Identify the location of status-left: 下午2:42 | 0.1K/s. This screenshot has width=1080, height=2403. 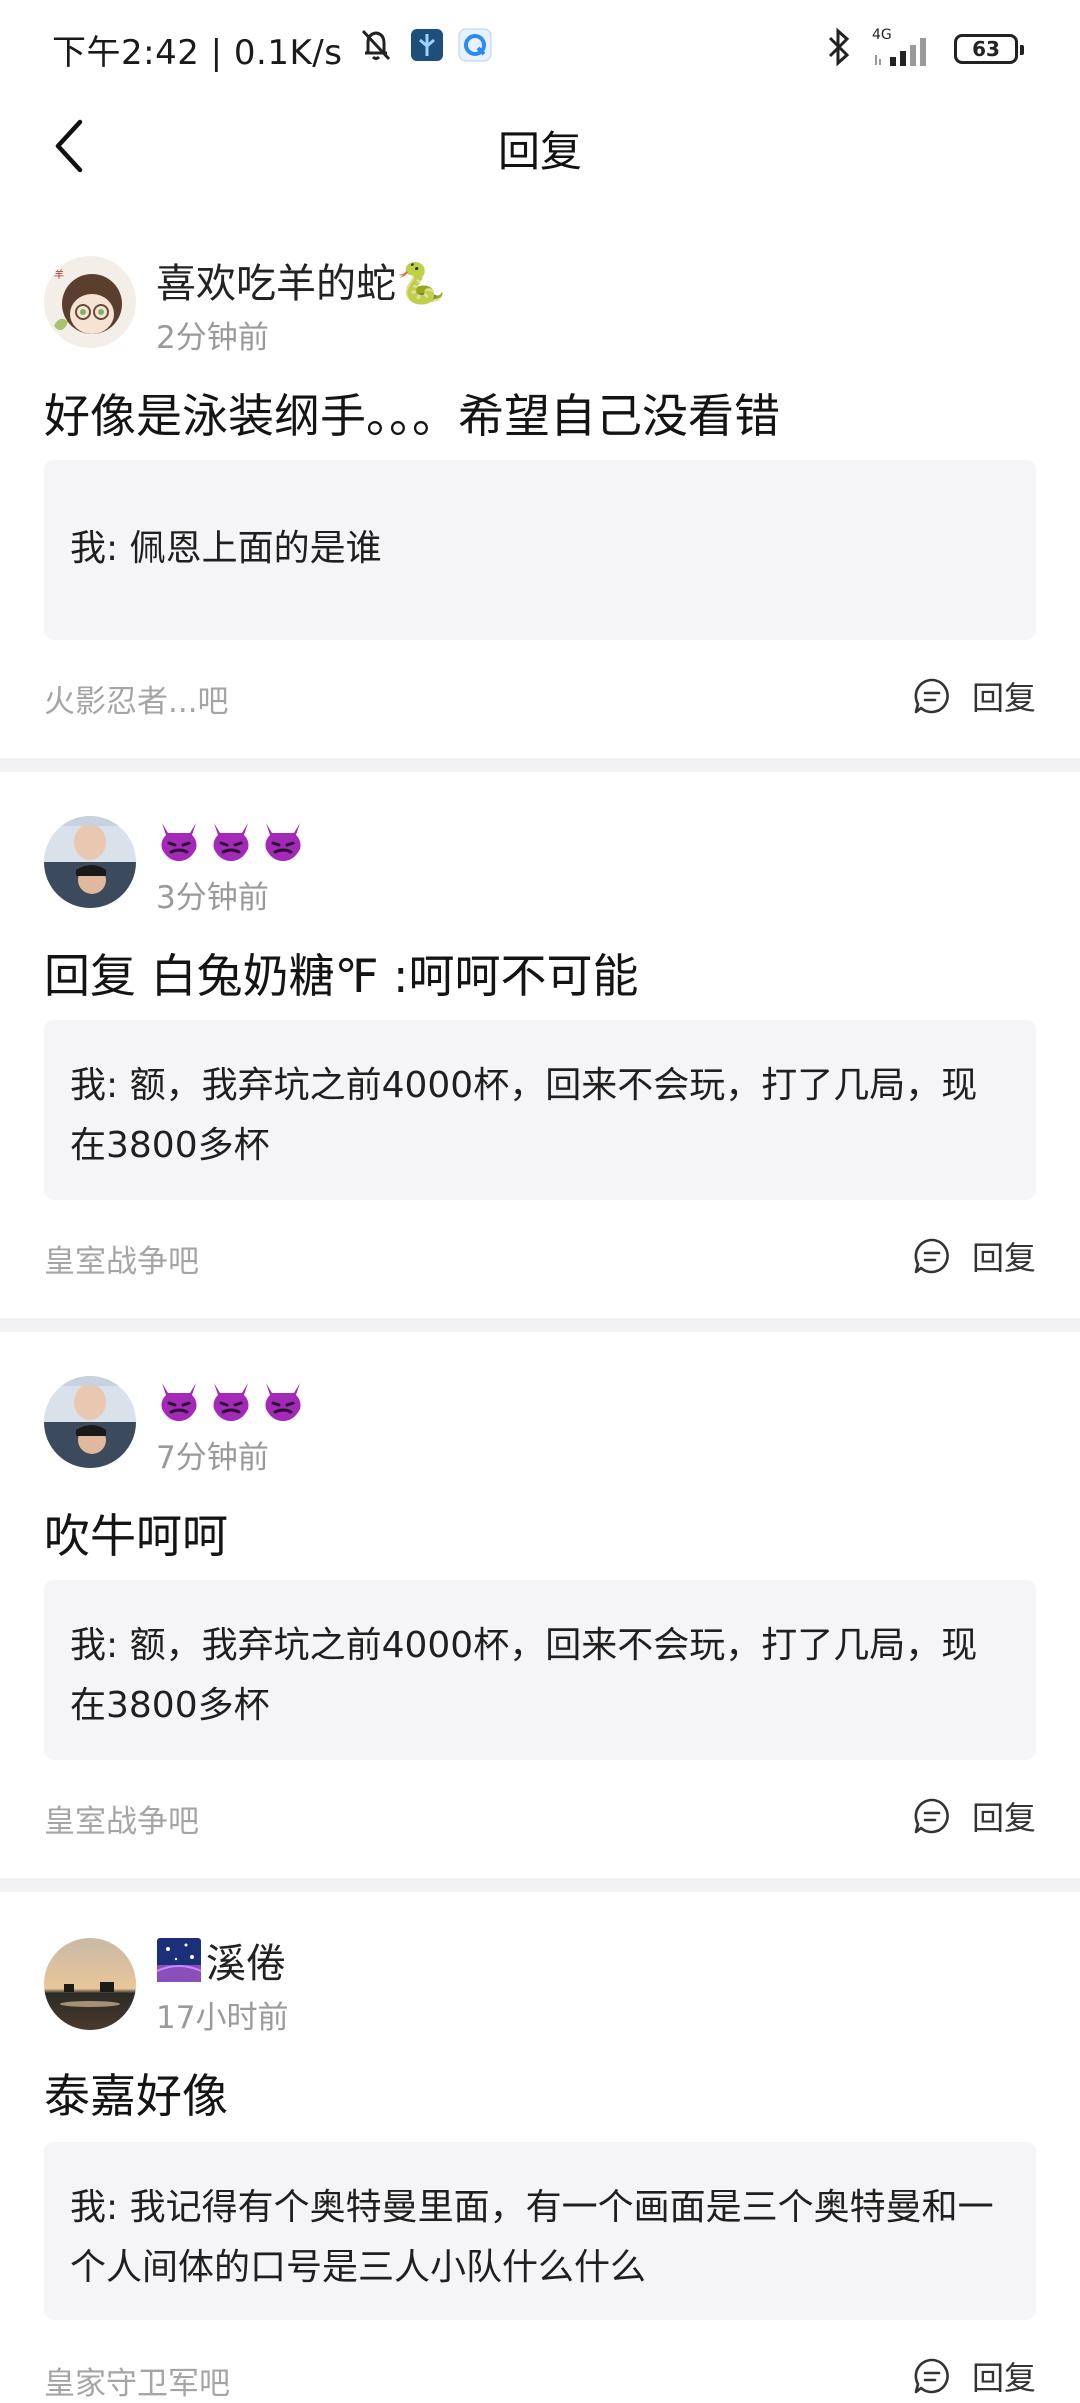
(272, 49).